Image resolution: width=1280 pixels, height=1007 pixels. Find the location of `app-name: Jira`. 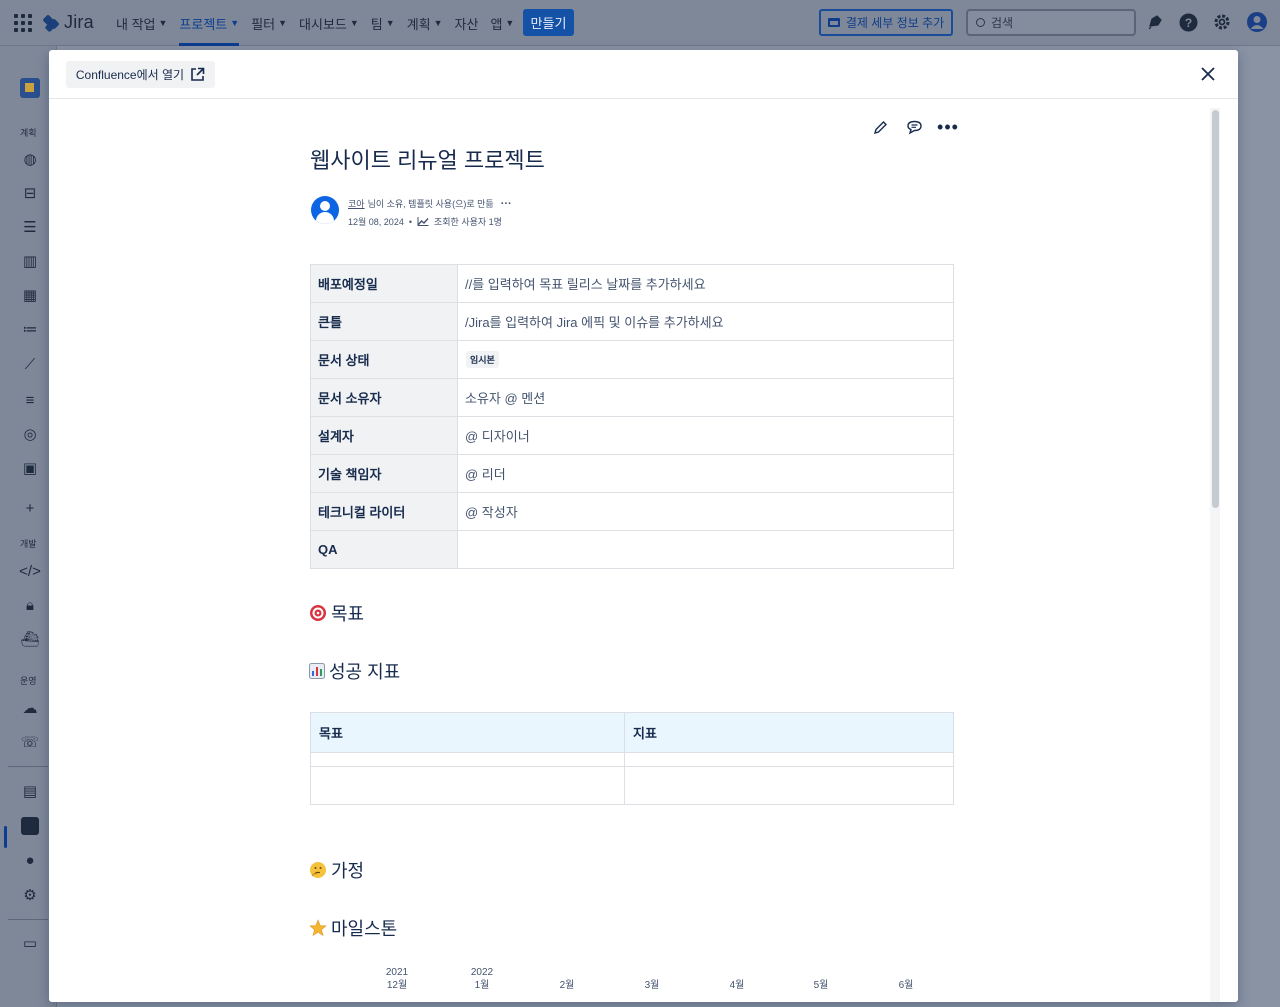

app-name: Jira is located at coordinates (79, 22).